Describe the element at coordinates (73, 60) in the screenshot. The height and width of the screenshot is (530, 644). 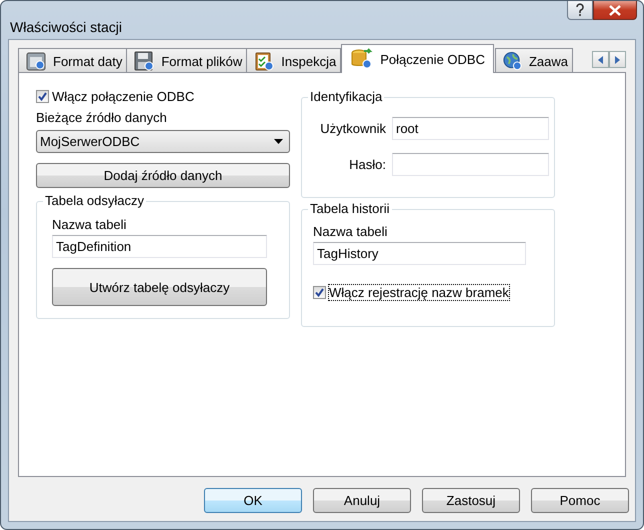
I see `tab: Format daty` at that location.